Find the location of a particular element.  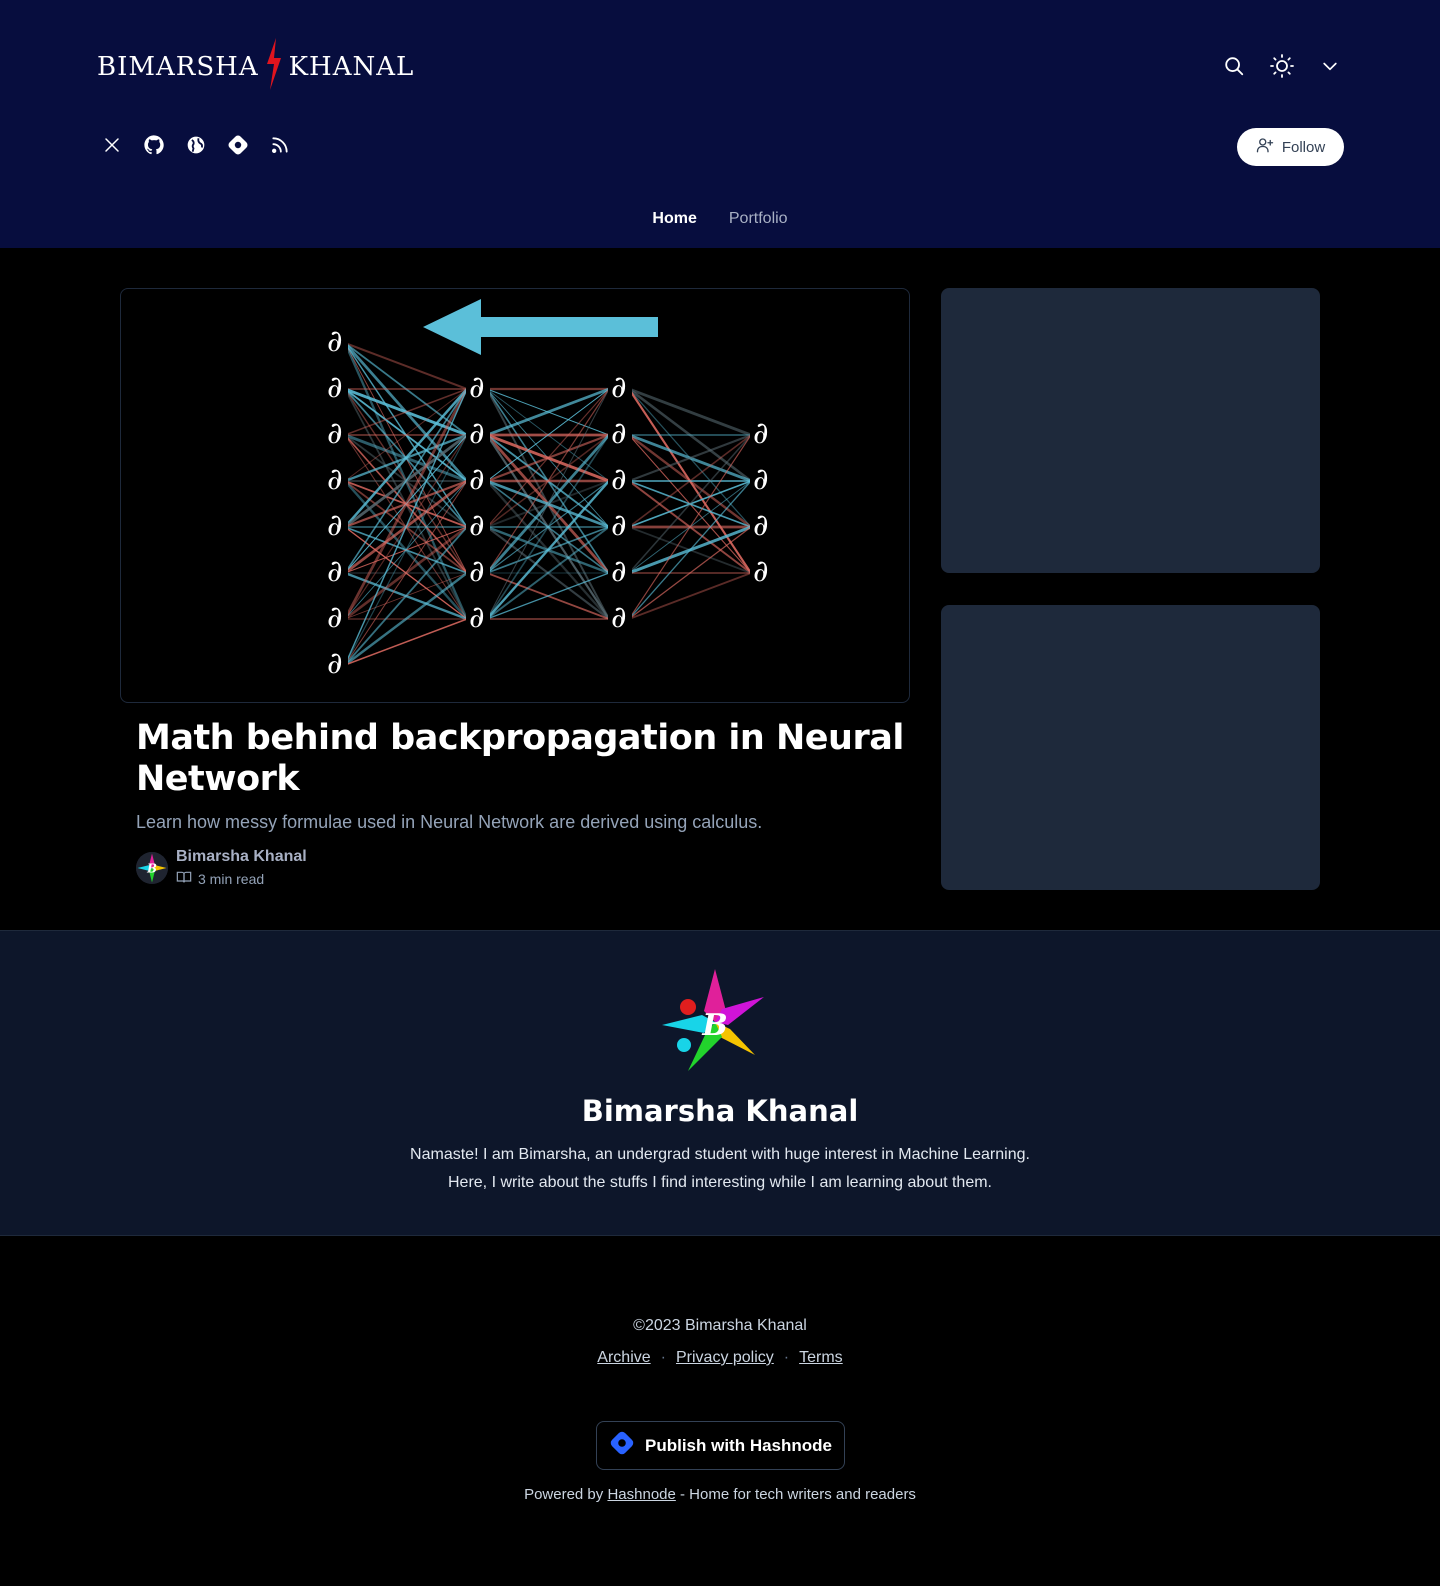

author-meta: Bimarsha Khanal 3 min read is located at coordinates (241, 867).